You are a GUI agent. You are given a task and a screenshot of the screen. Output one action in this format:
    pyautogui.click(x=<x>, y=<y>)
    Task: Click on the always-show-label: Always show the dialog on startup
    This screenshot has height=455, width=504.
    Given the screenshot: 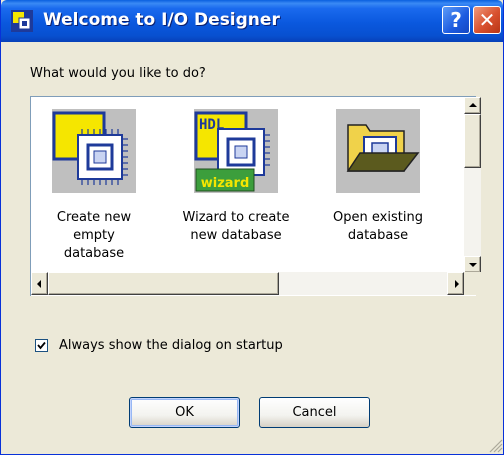 What is the action you would take?
    pyautogui.click(x=171, y=345)
    